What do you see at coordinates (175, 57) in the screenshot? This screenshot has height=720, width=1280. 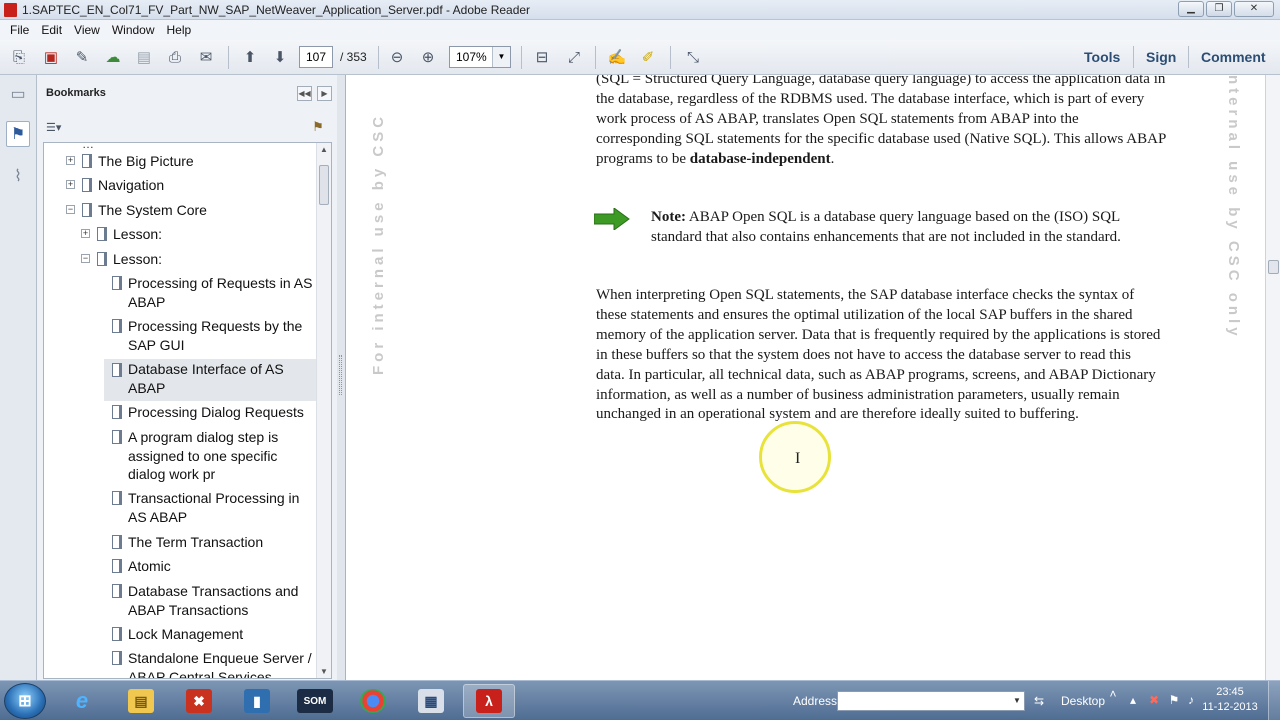 I see `print-icon: ⎙` at bounding box center [175, 57].